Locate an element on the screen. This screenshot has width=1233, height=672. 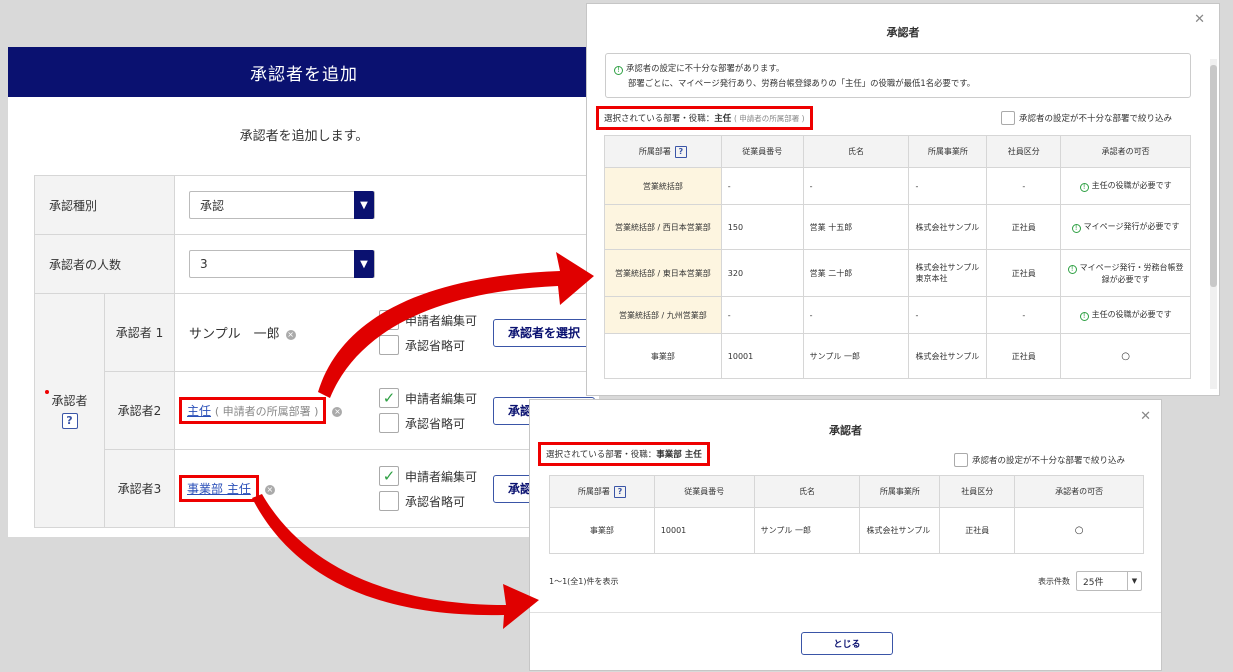
selected-dept-position: 選択されている部署・役職：主任 ( 申請者の所属部署 ) is located at coordinates (704, 118).